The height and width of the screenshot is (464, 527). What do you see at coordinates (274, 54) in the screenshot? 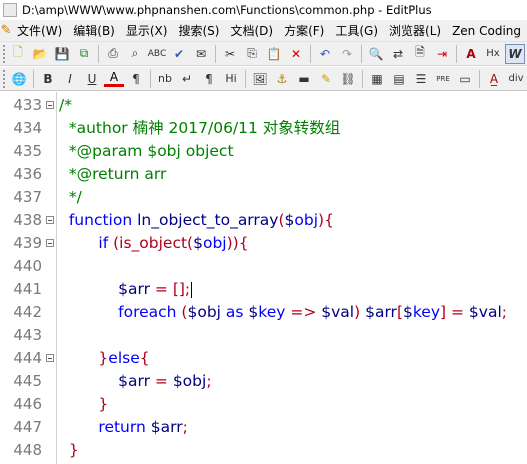
I see `paste-icon: 📋` at bounding box center [274, 54].